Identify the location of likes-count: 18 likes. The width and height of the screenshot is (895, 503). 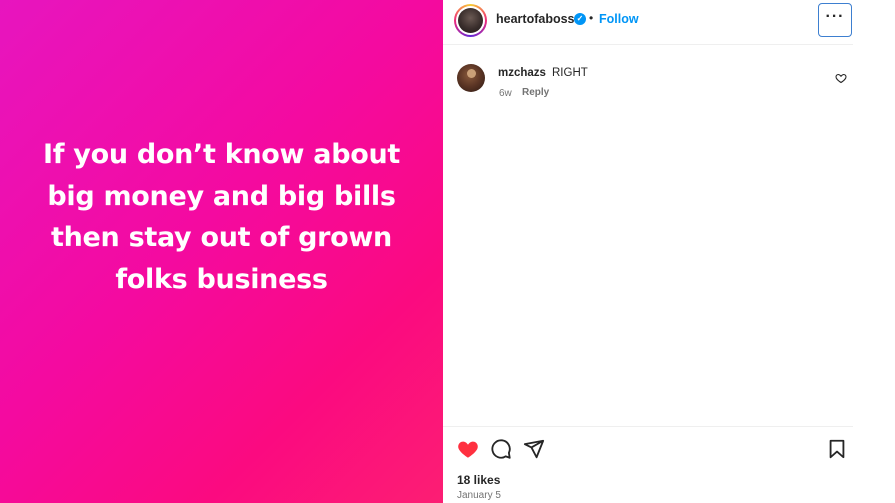
(478, 480).